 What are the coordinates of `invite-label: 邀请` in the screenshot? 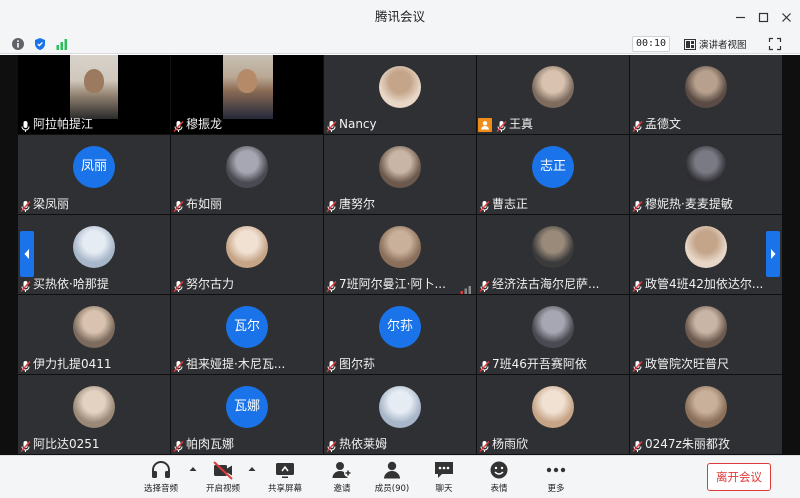 It's located at (342, 489).